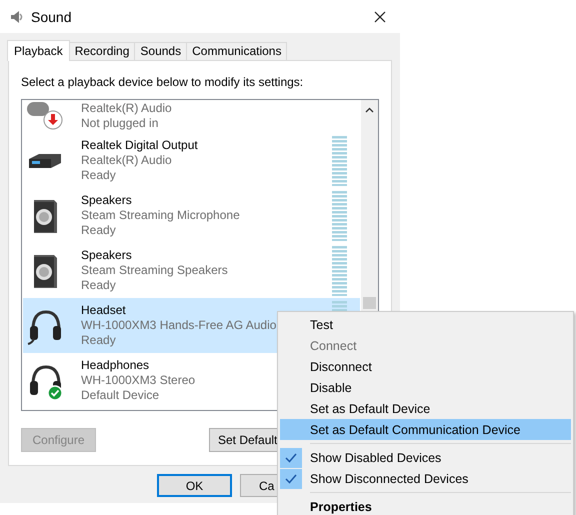 This screenshot has height=515, width=576. What do you see at coordinates (162, 83) in the screenshot?
I see `instruction-text: Select a playback device below to modify its settings:` at bounding box center [162, 83].